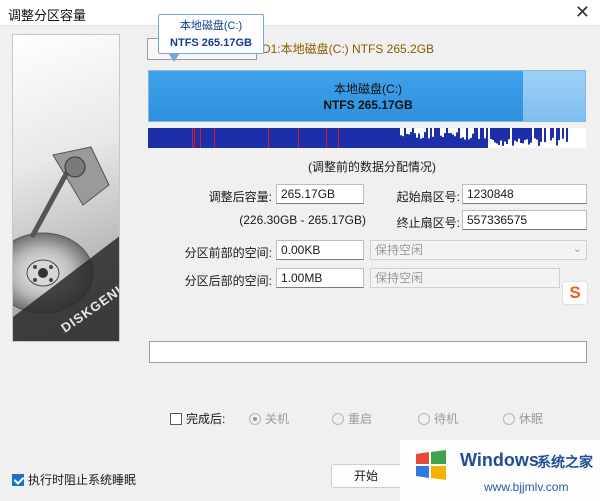 This screenshot has height=501, width=600. I want to click on size-label: 调整后容量:, so click(240, 197).